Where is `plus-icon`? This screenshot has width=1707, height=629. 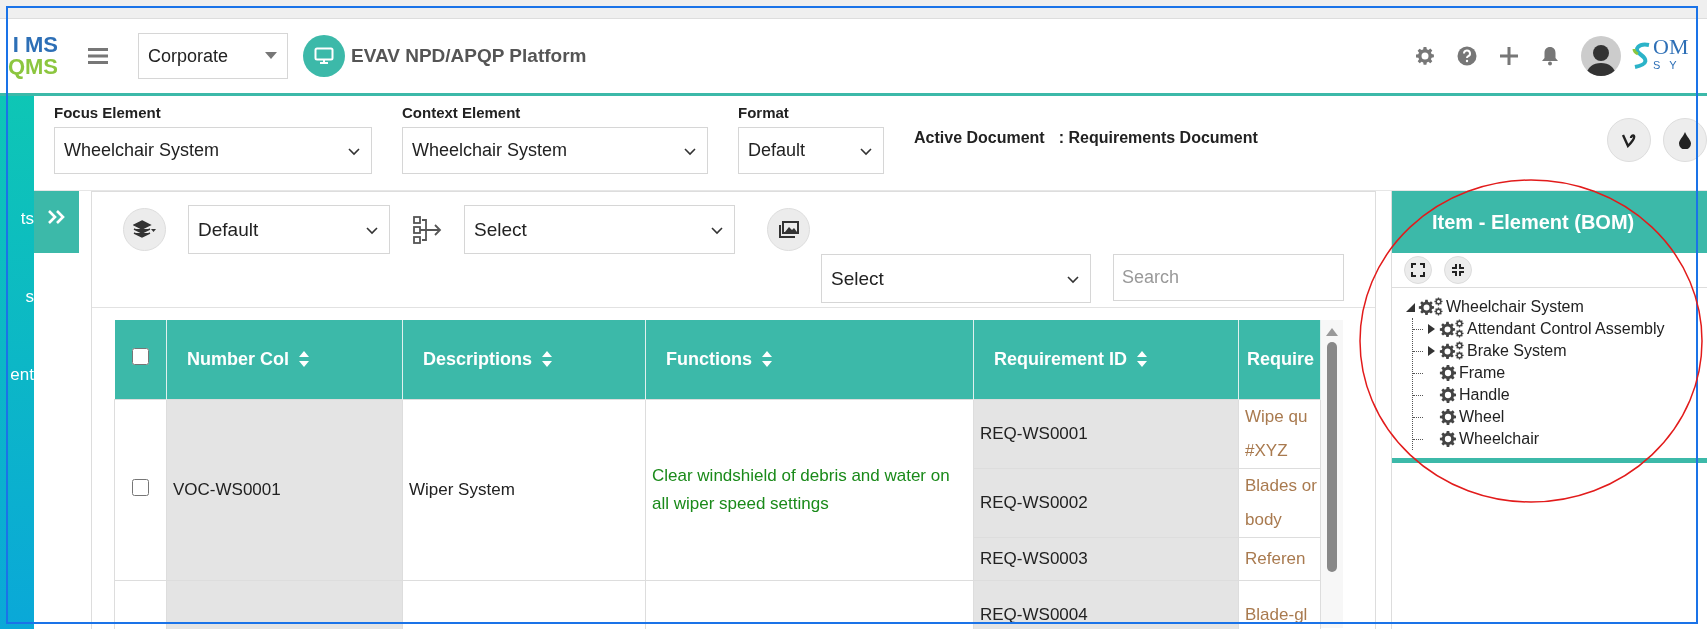 plus-icon is located at coordinates (1509, 56).